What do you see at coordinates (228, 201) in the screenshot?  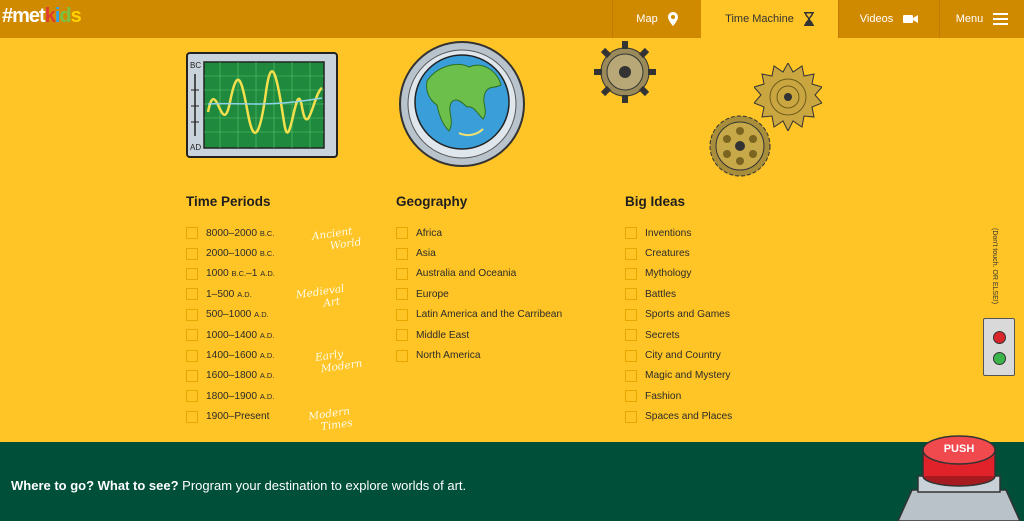 I see `time-periods-heading: Time Periods` at bounding box center [228, 201].